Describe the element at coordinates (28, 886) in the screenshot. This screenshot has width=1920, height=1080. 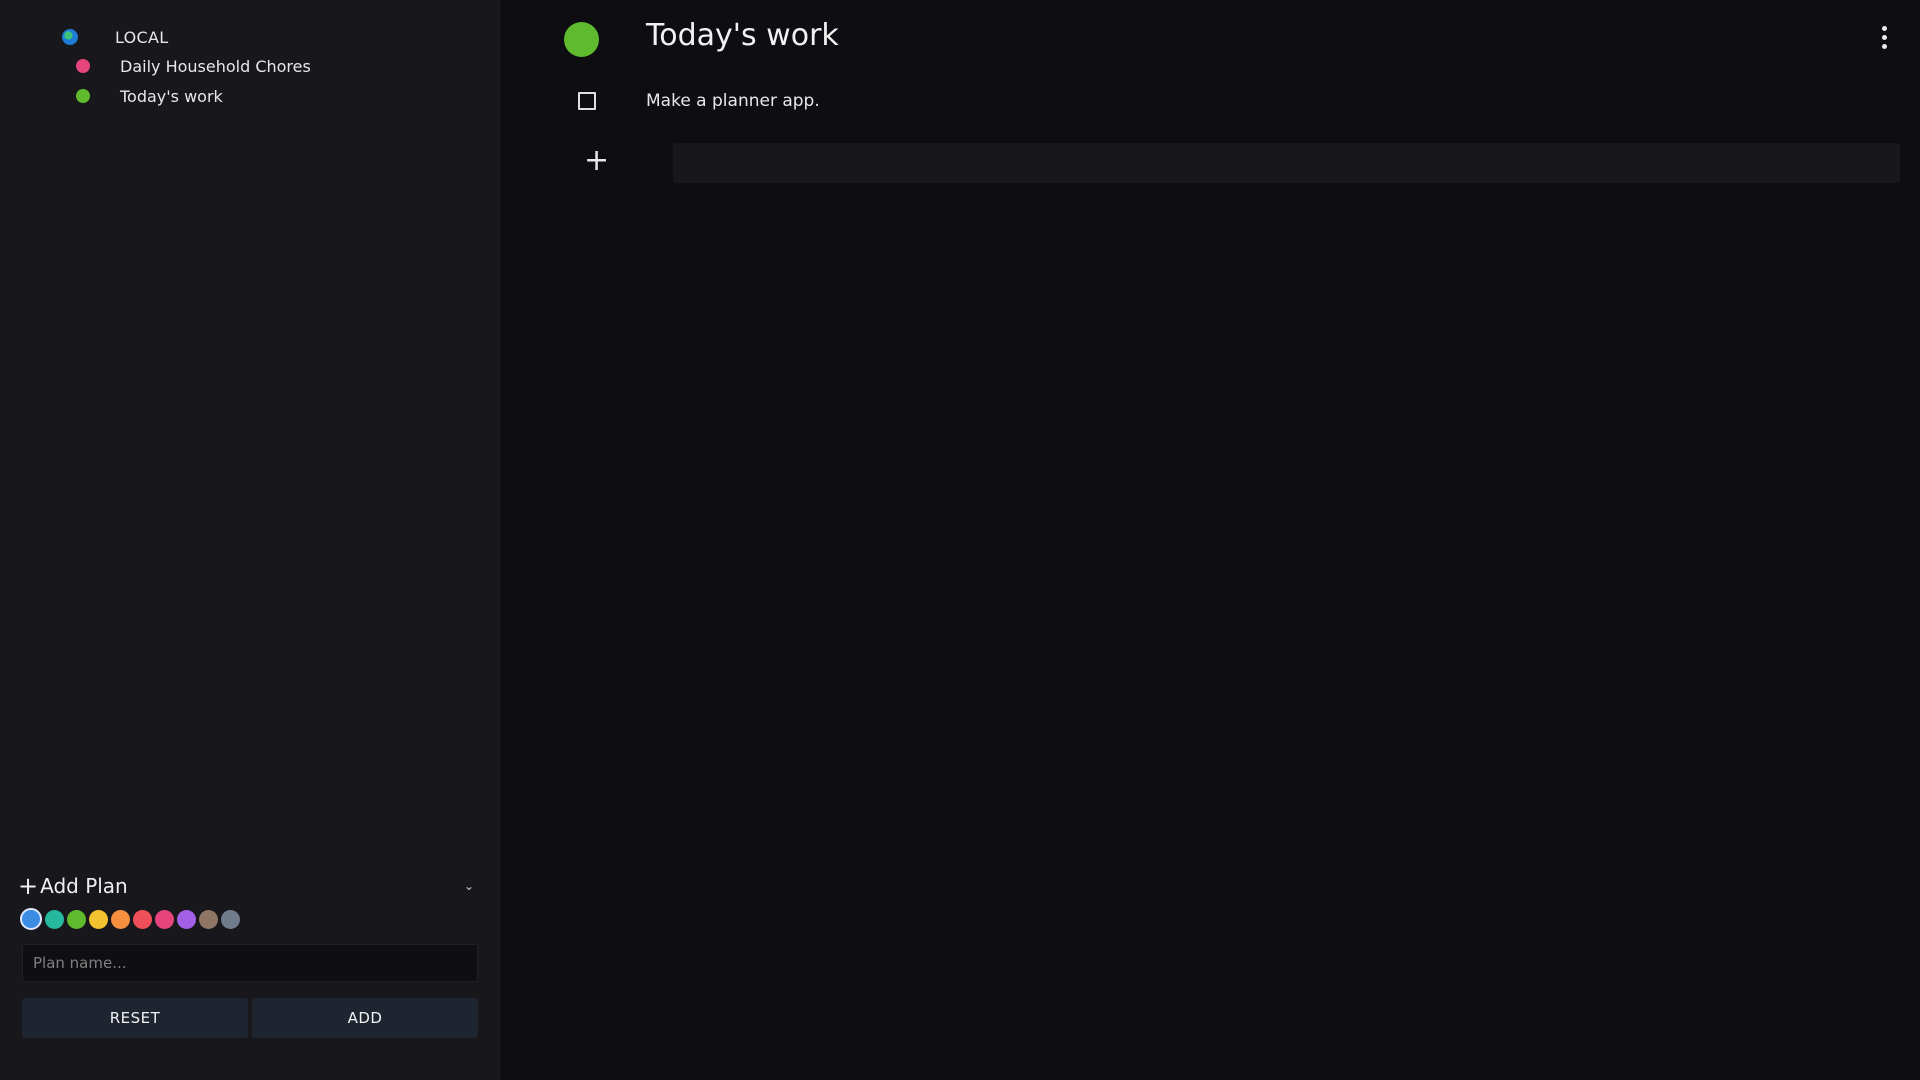
I see `plus-icon: +` at that location.